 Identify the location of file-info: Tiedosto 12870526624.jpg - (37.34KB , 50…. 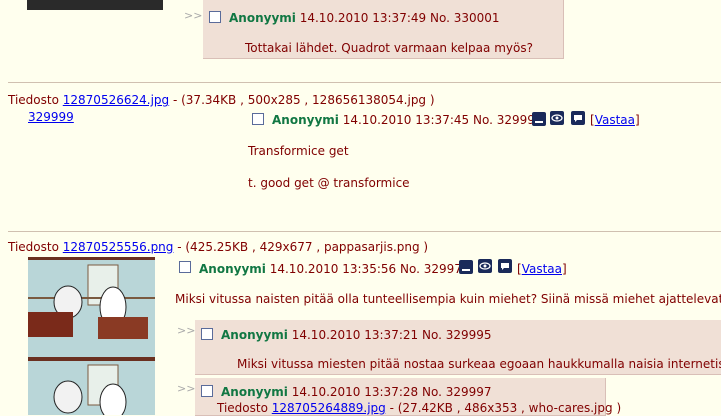
(221, 100).